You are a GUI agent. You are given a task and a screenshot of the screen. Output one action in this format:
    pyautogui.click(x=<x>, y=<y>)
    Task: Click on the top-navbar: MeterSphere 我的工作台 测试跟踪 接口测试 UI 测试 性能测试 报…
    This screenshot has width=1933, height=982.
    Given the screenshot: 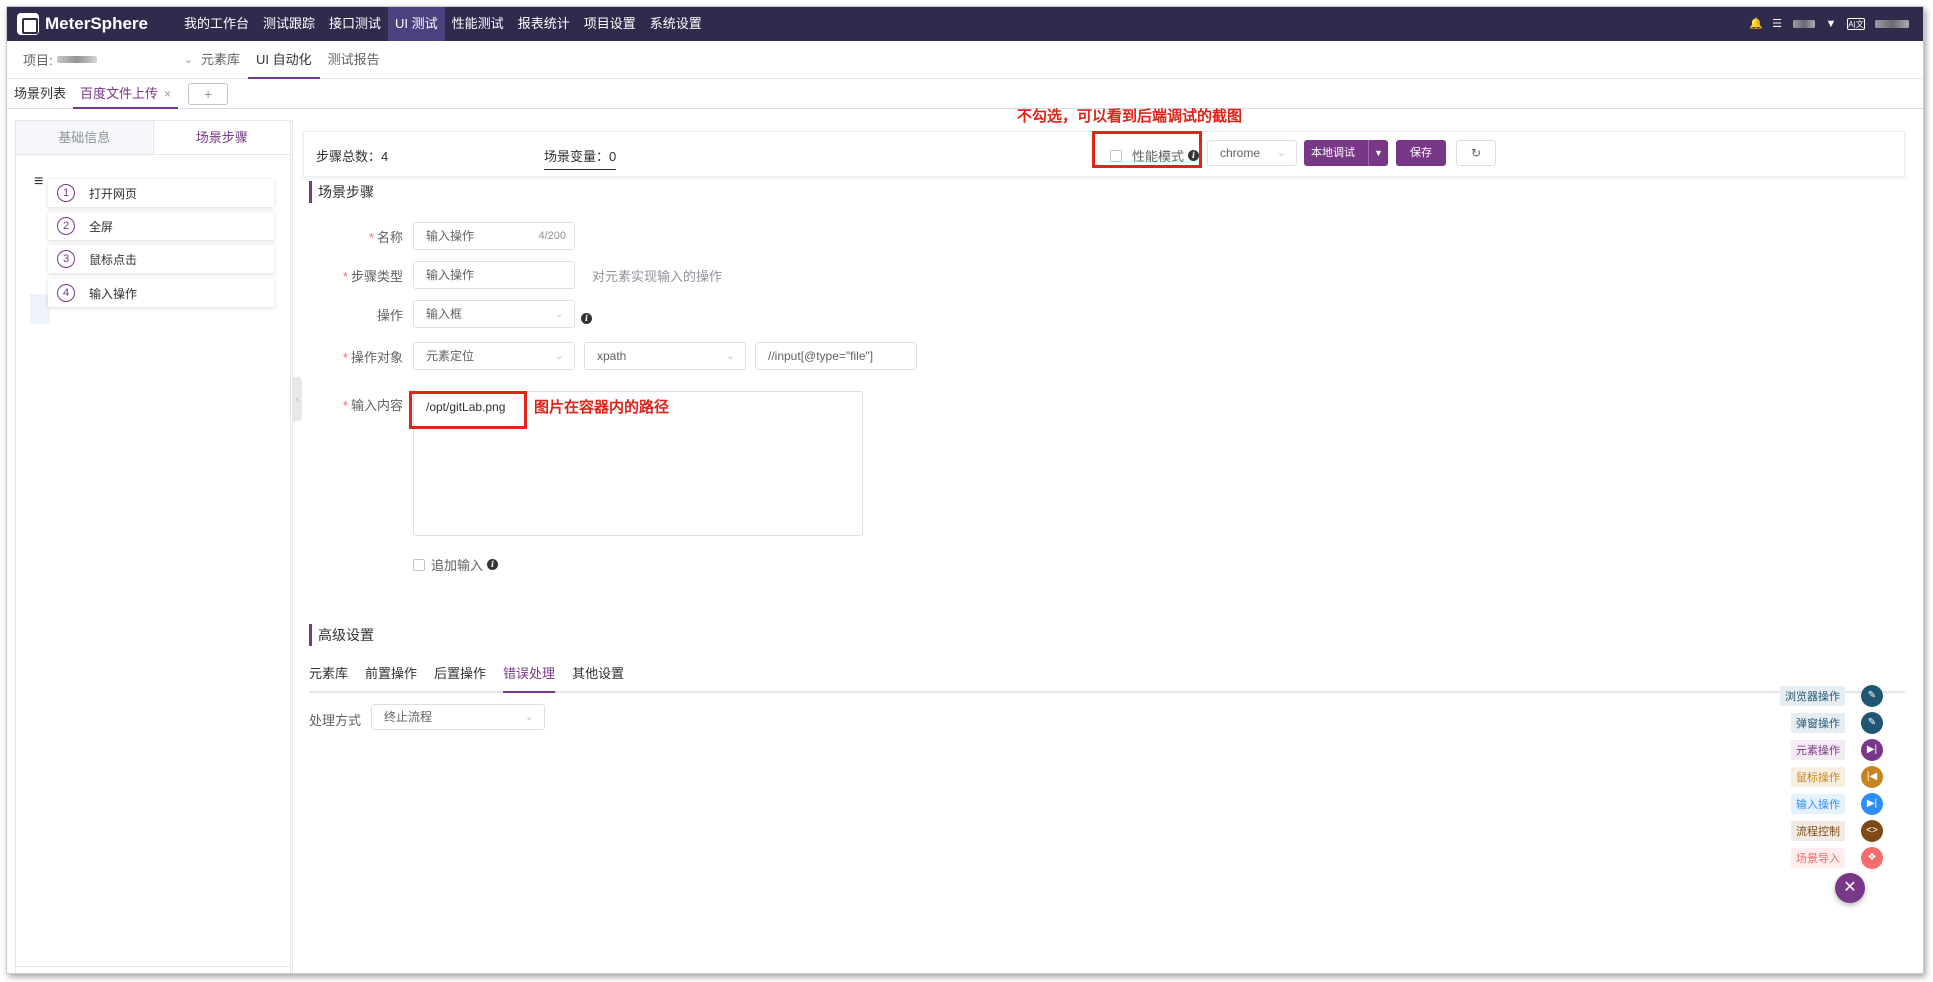 What is the action you would take?
    pyautogui.click(x=965, y=24)
    